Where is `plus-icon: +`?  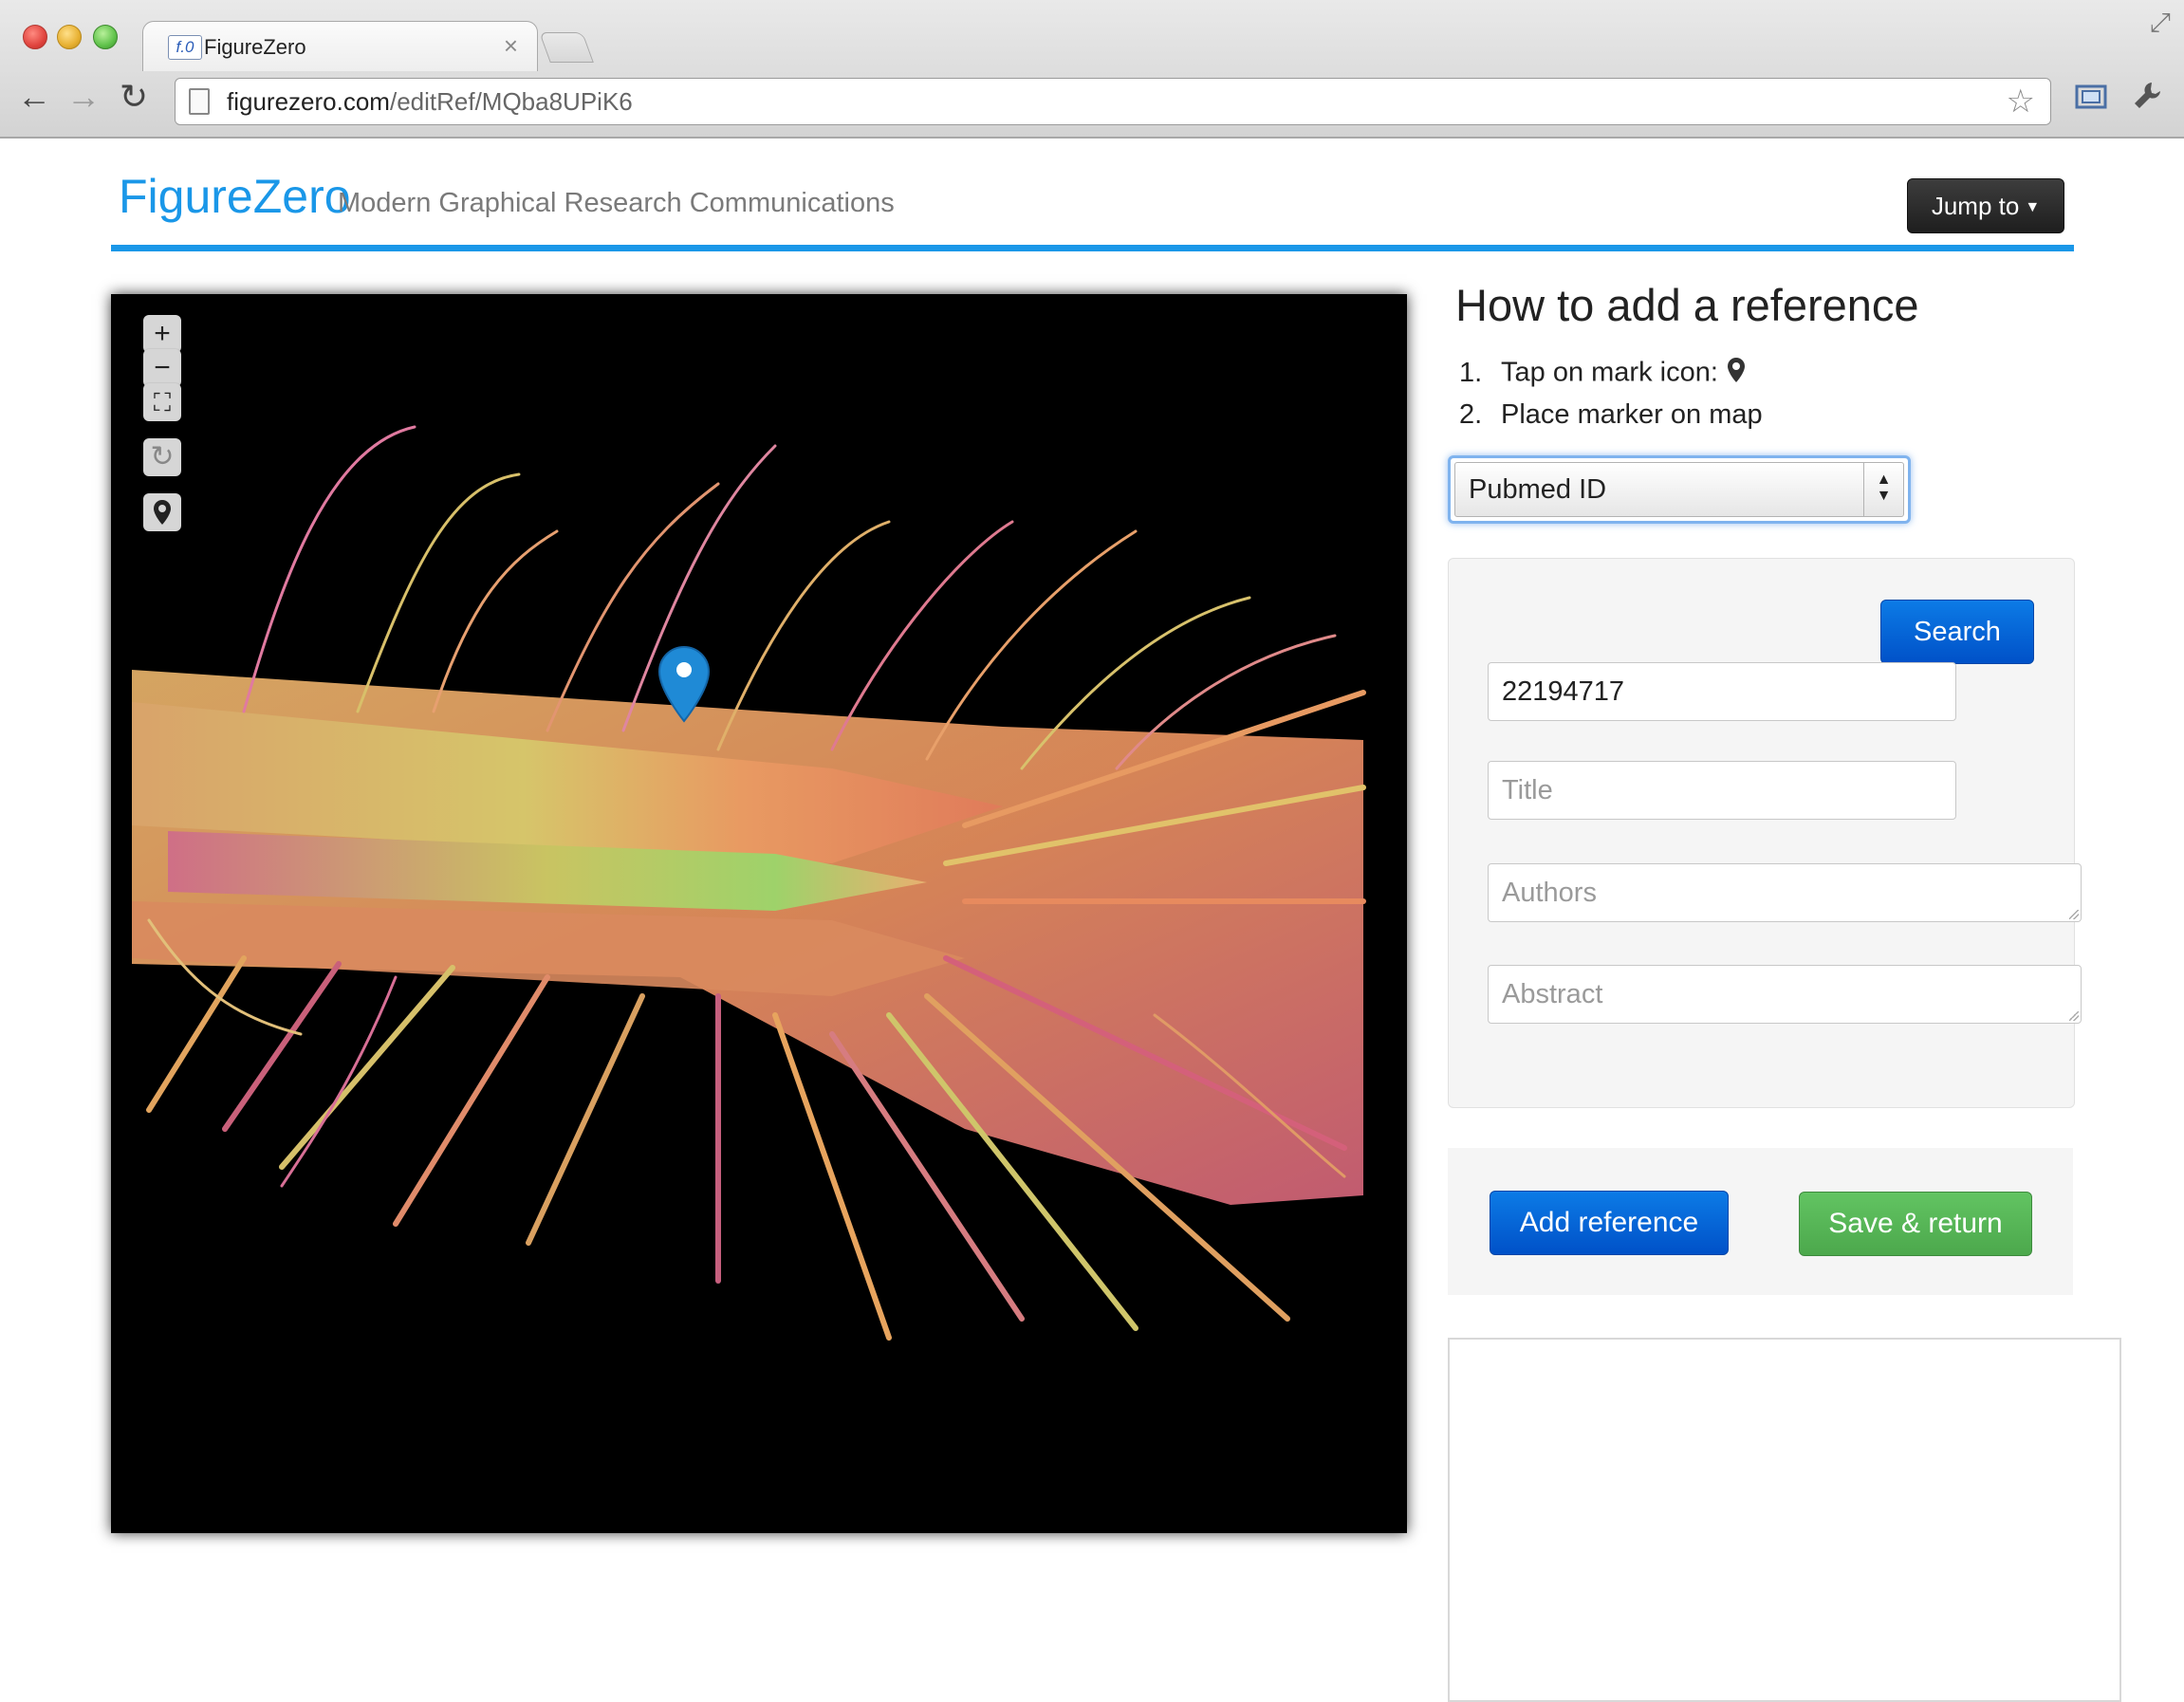
plus-icon: + is located at coordinates (162, 334).